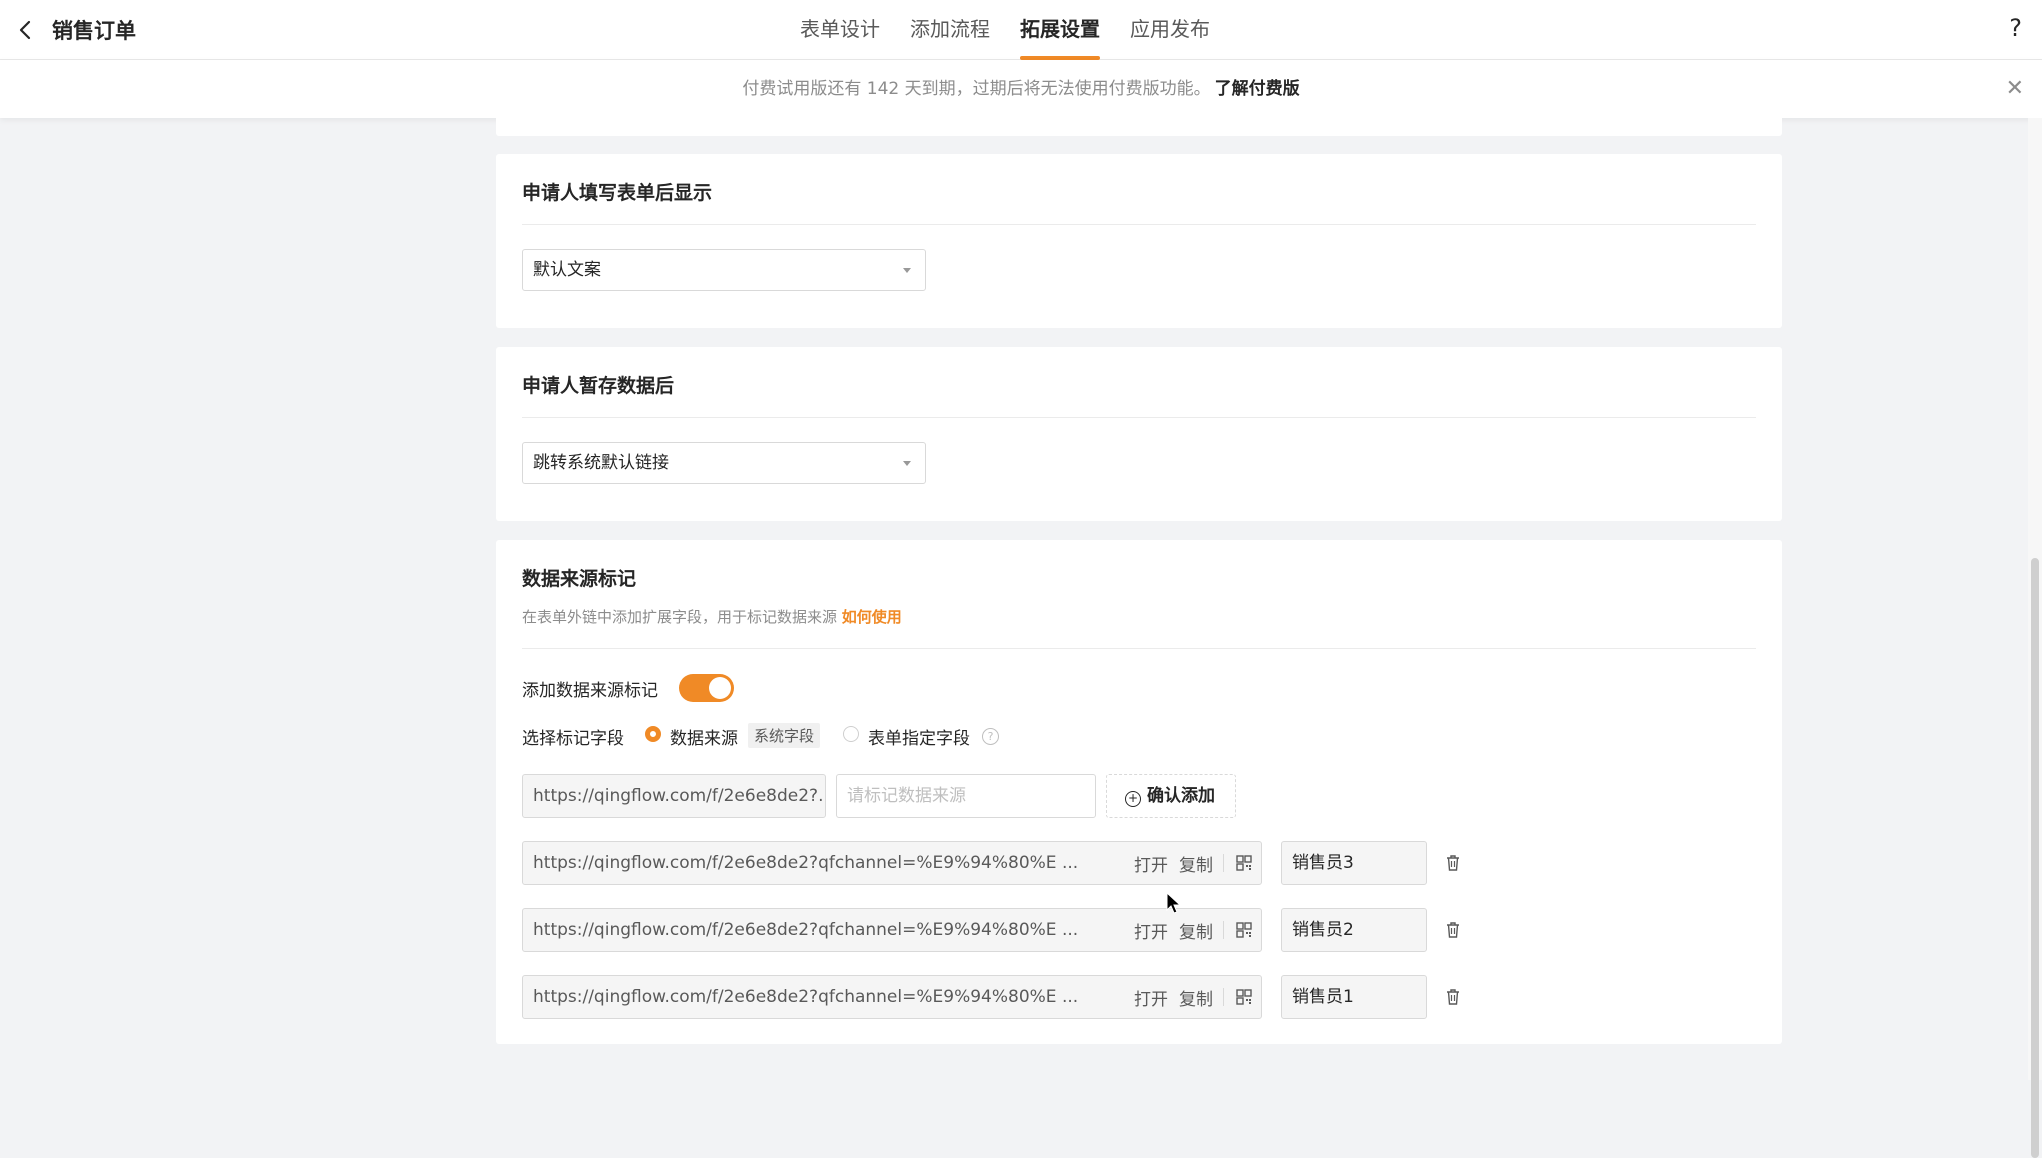 The width and height of the screenshot is (2042, 1158). I want to click on tab-bar: 表单设计 添加流程 拓展设置 应用发布, so click(1020, 30).